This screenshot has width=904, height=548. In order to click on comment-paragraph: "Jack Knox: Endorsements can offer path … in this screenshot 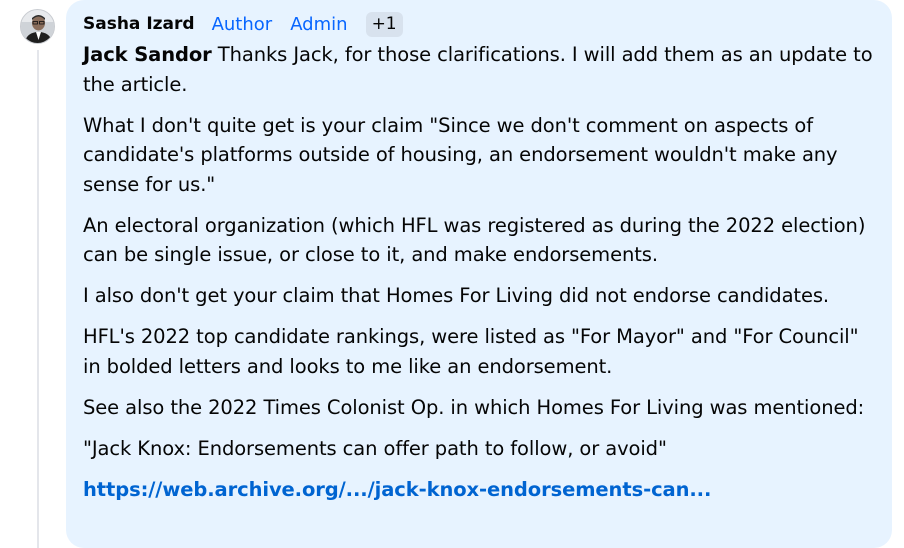, I will do `click(375, 448)`.